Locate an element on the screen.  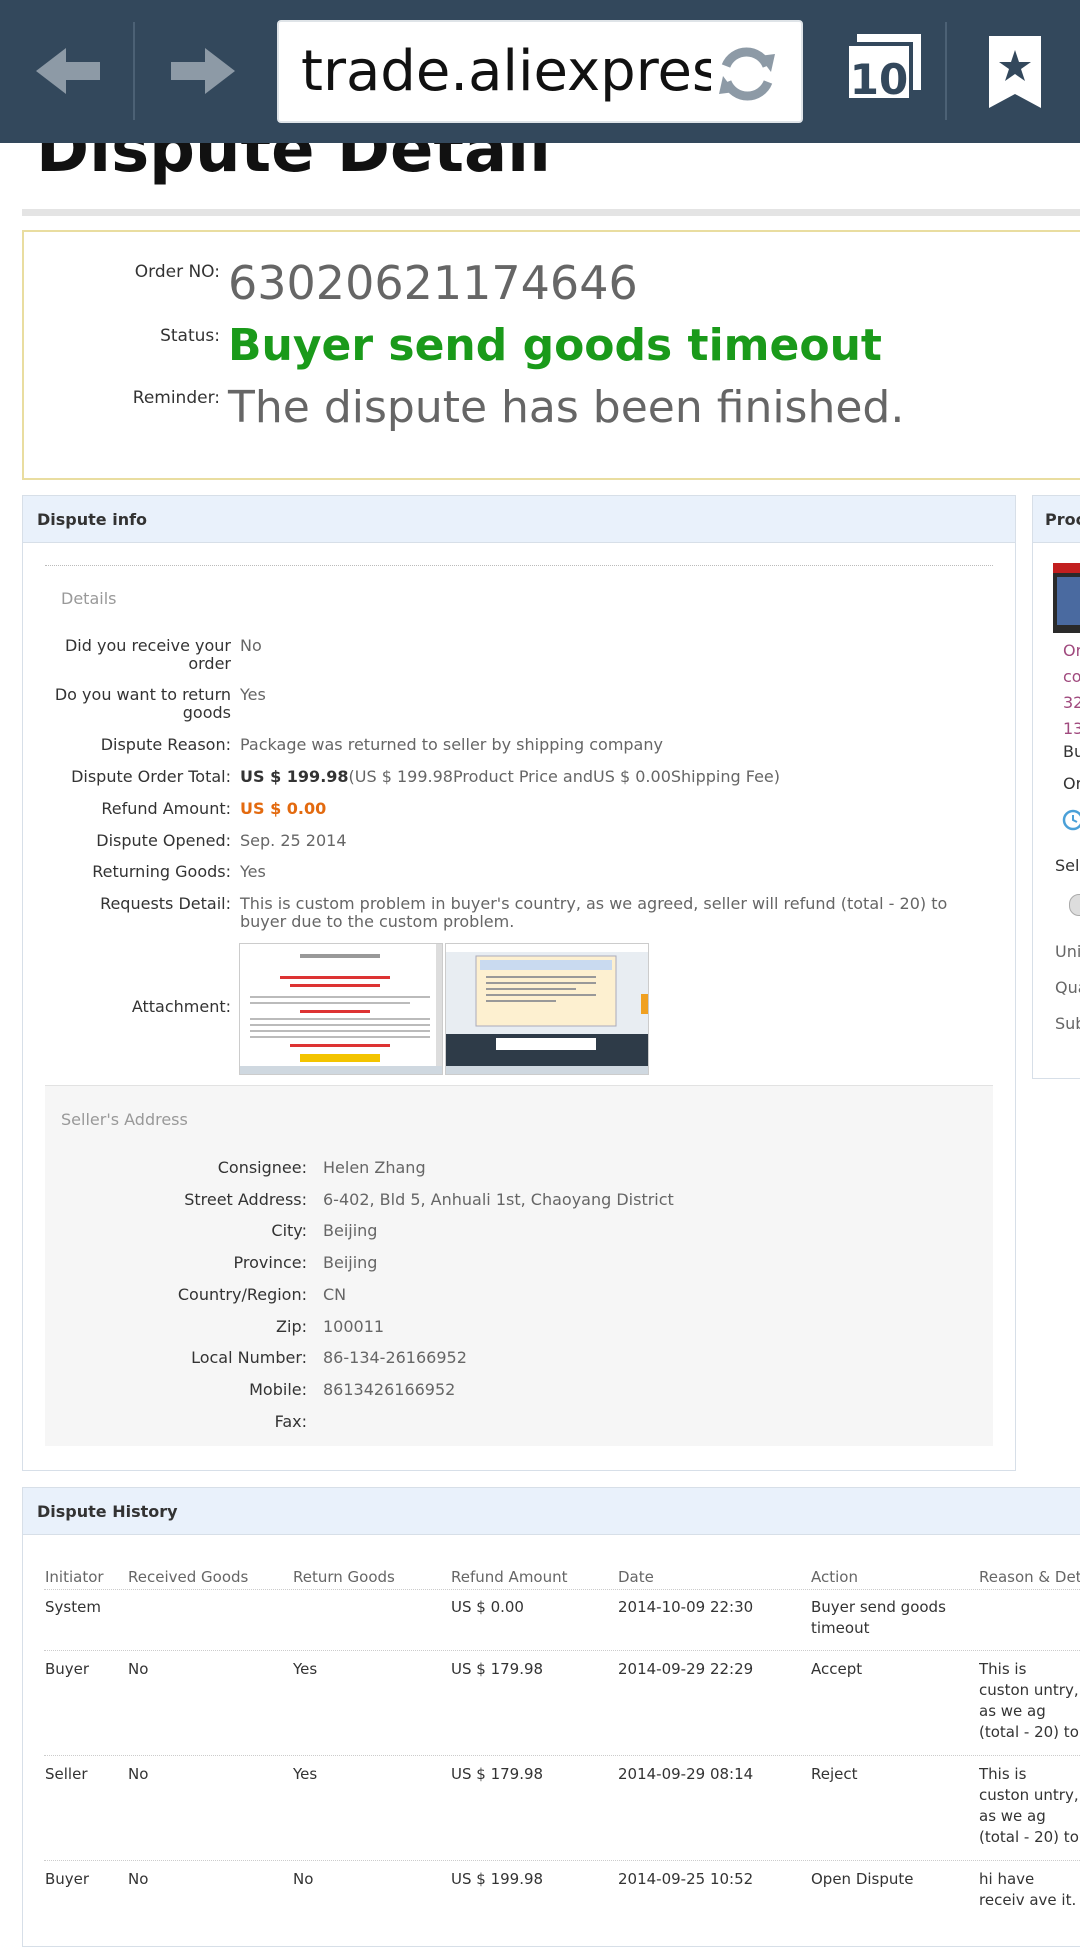
title-divider is located at coordinates (551, 212).